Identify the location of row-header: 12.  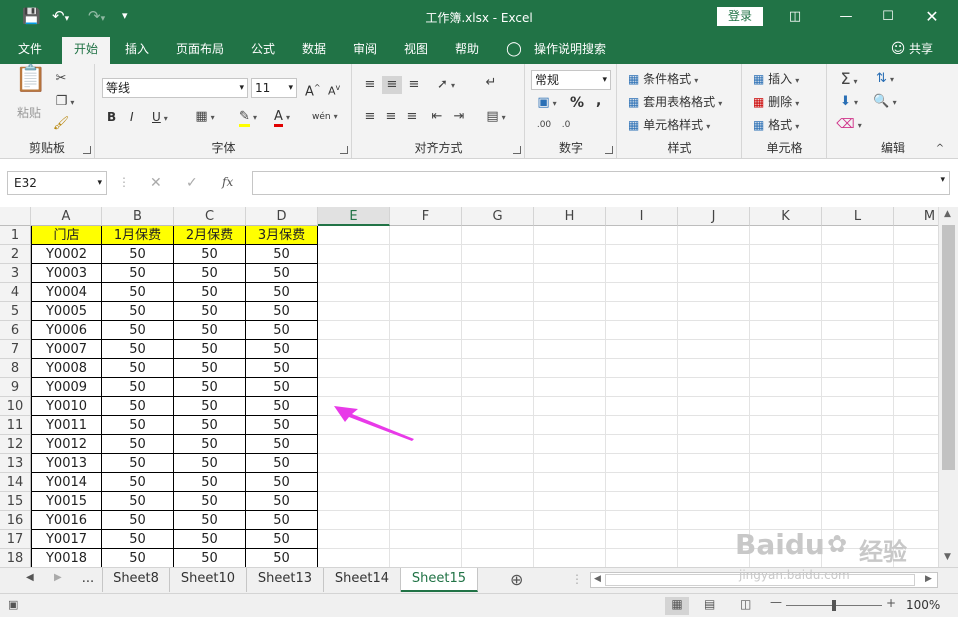
(15, 444).